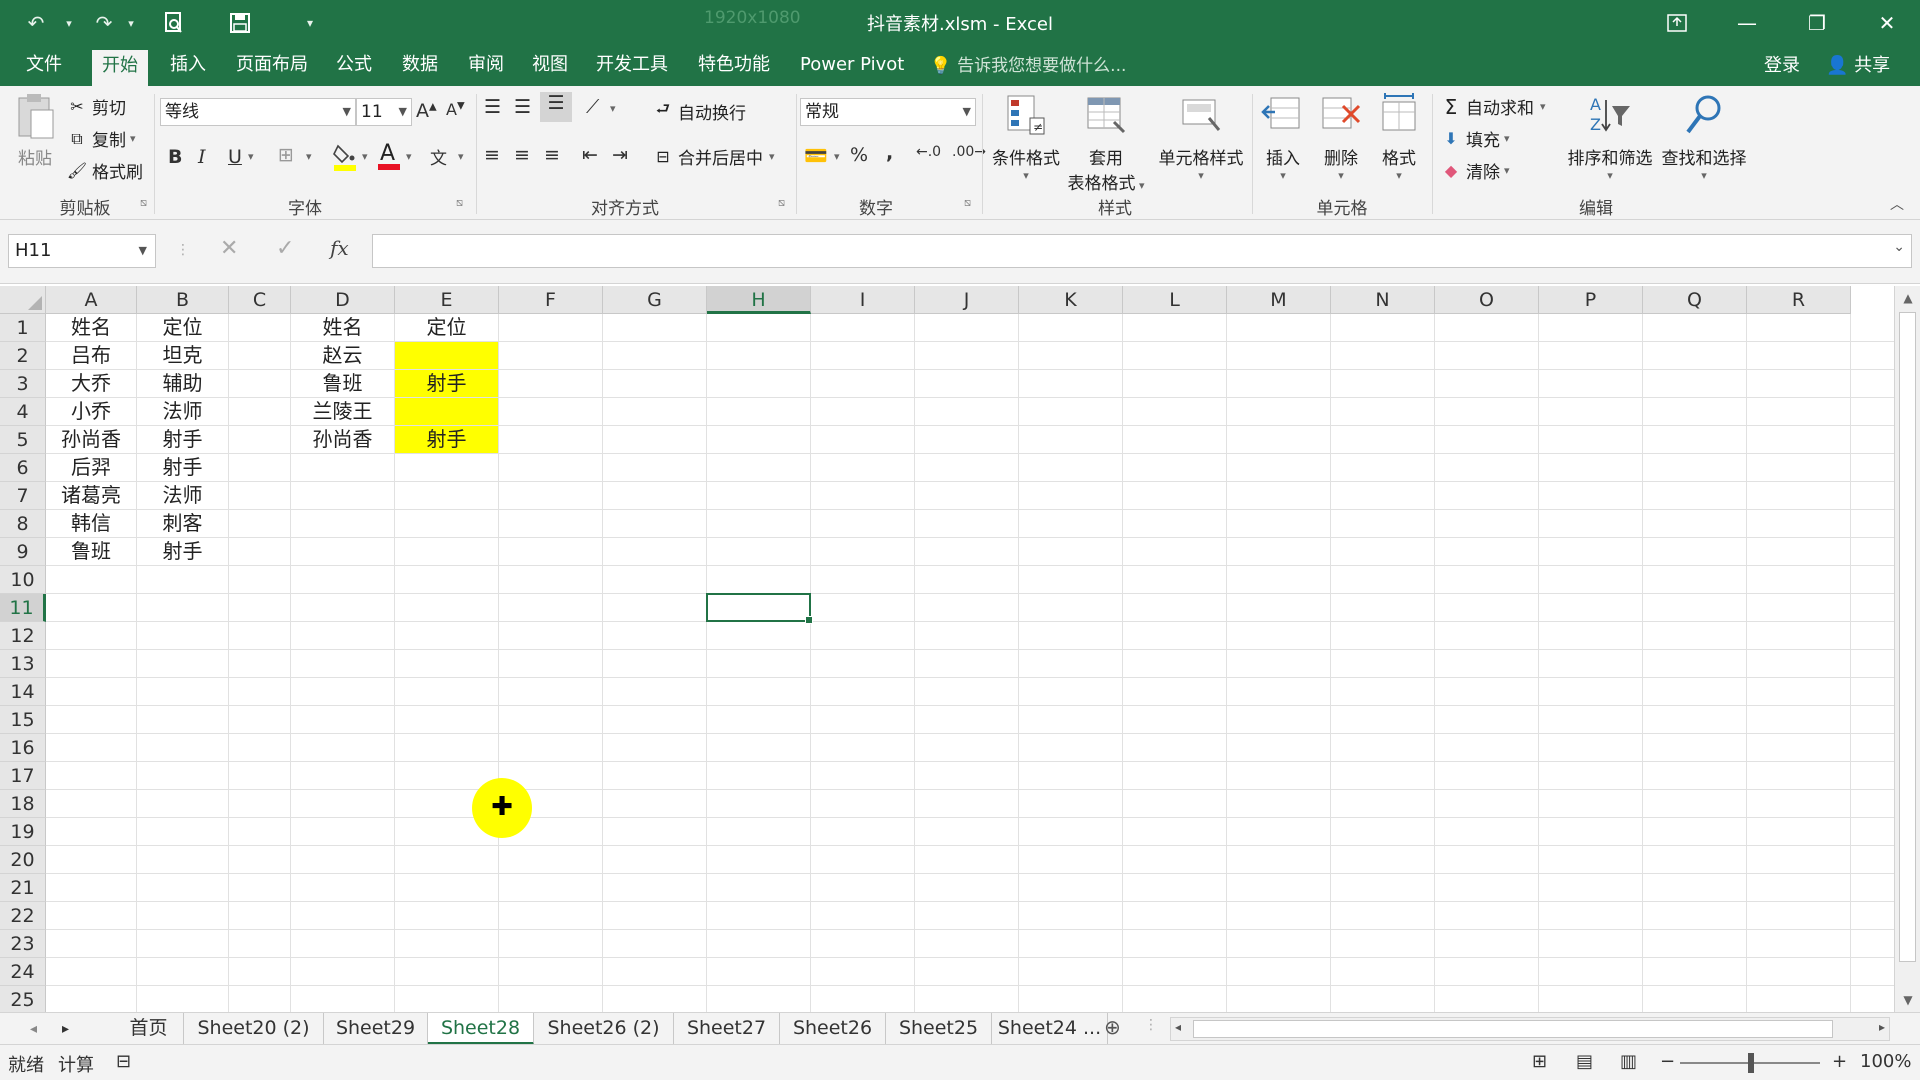 The height and width of the screenshot is (1080, 1920). What do you see at coordinates (447, 300) in the screenshot?
I see `column-header-E: E` at bounding box center [447, 300].